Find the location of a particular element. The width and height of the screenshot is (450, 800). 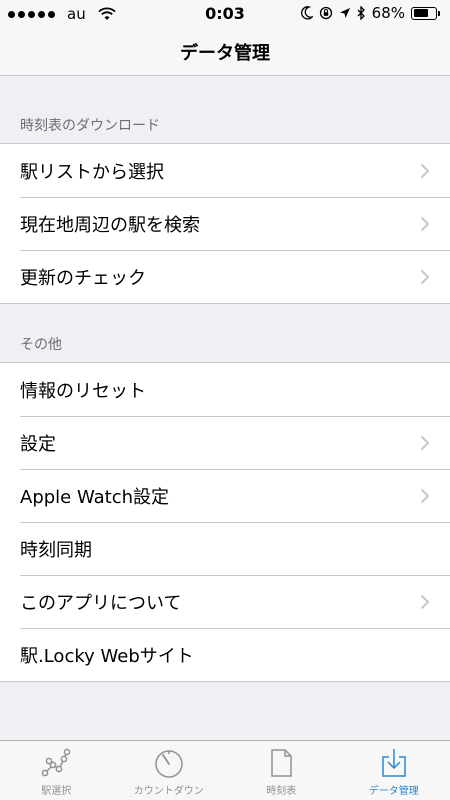

moon-icon is located at coordinates (306, 13).